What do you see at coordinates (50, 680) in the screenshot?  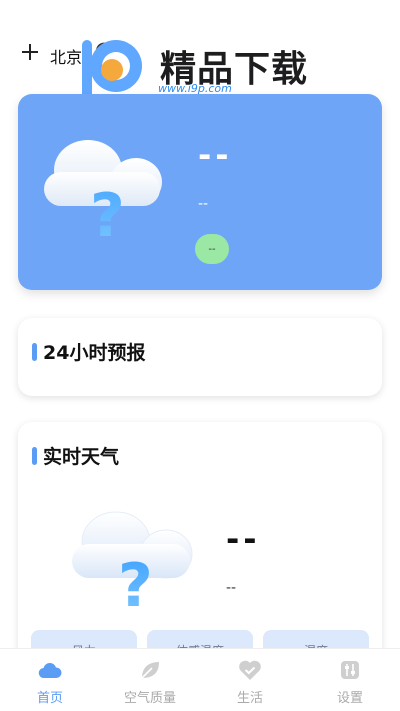 I see `nav-item-home: 首页` at bounding box center [50, 680].